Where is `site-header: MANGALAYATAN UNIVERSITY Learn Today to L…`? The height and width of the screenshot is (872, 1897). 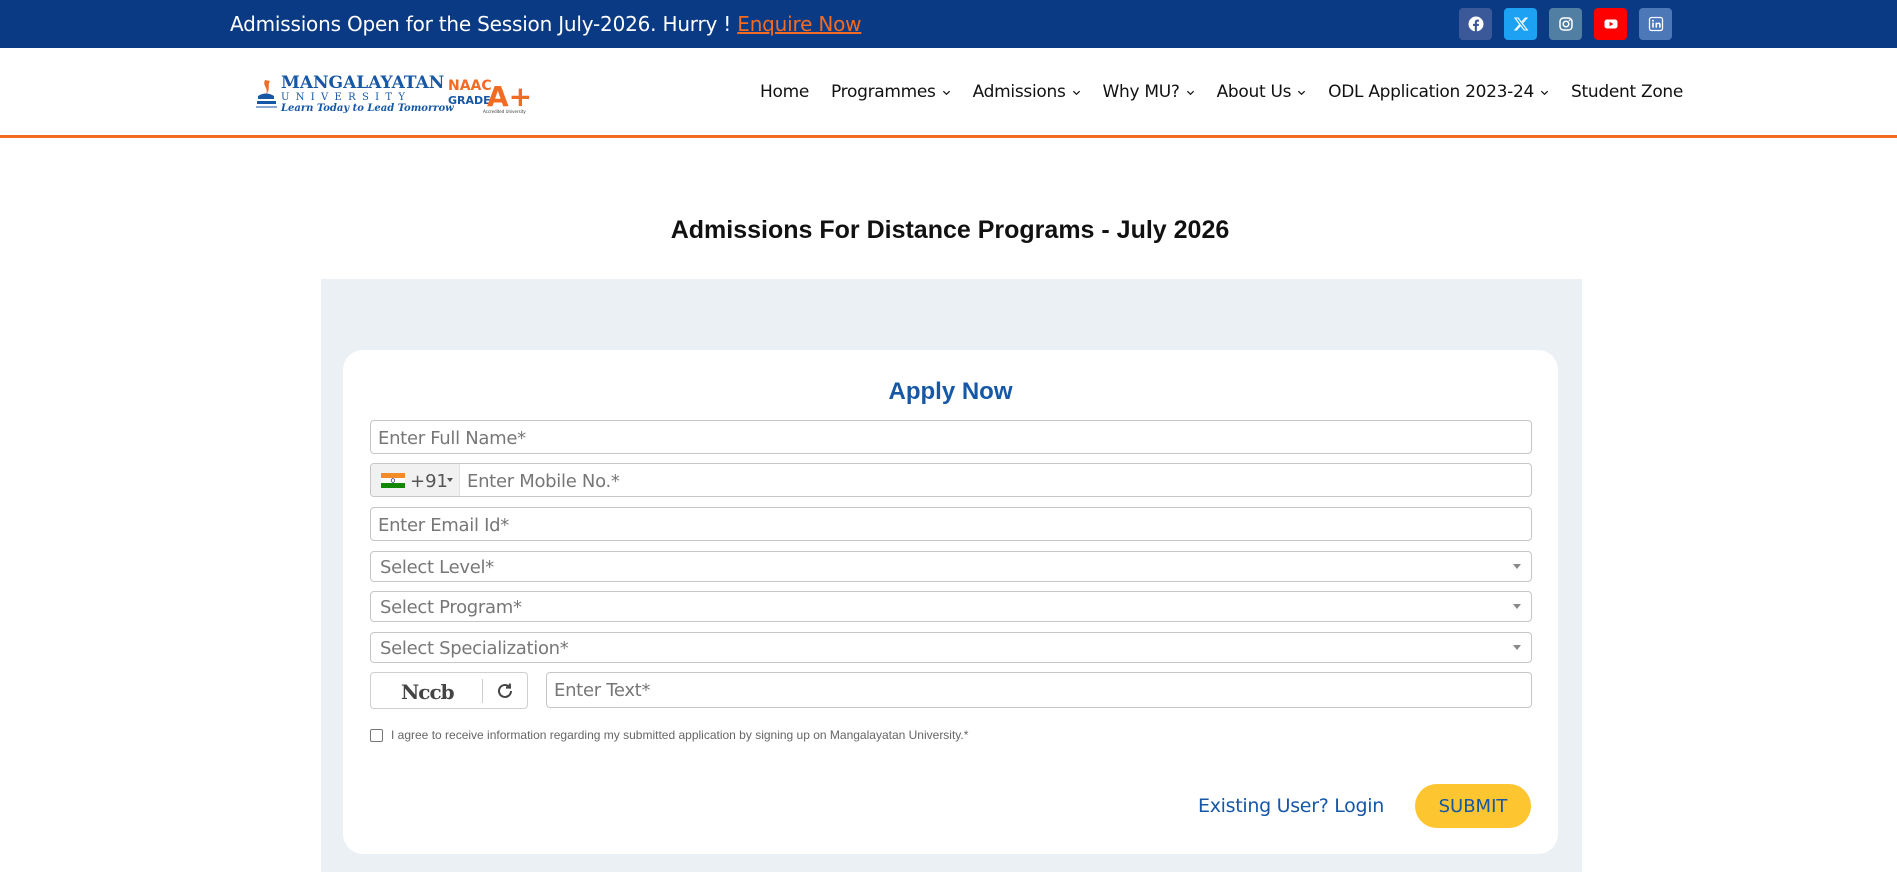
site-header: MANGALAYATAN UNIVERSITY Learn Today to L… is located at coordinates (948, 93).